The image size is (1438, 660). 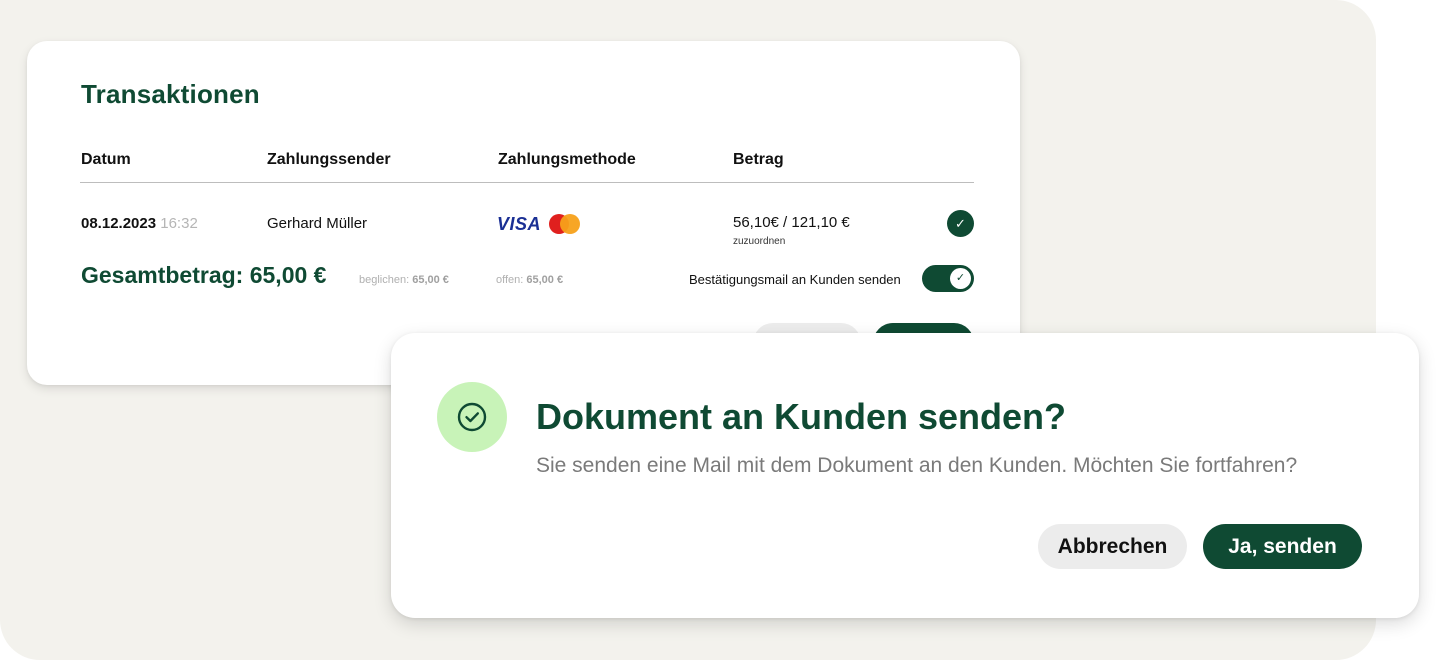 What do you see at coordinates (430, 280) in the screenshot?
I see `settled-value: 65,00 €` at bounding box center [430, 280].